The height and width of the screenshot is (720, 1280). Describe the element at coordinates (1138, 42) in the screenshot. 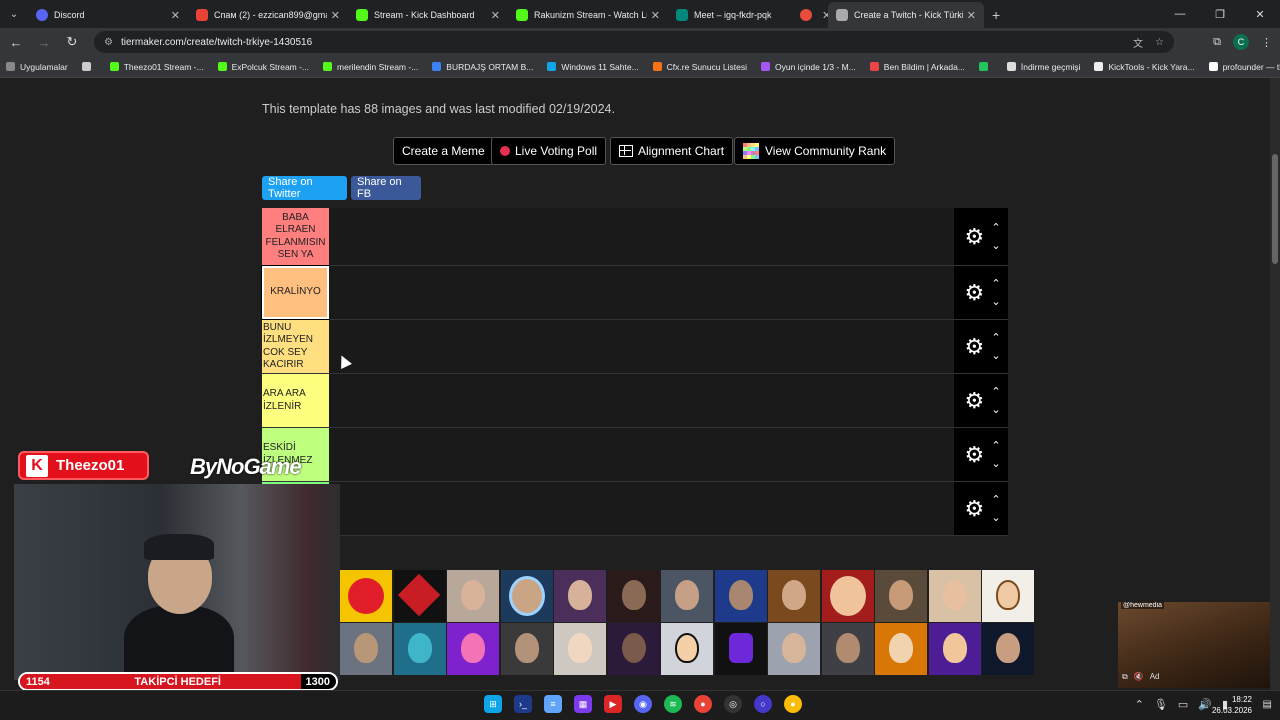

I see `translate-icon: 文` at that location.